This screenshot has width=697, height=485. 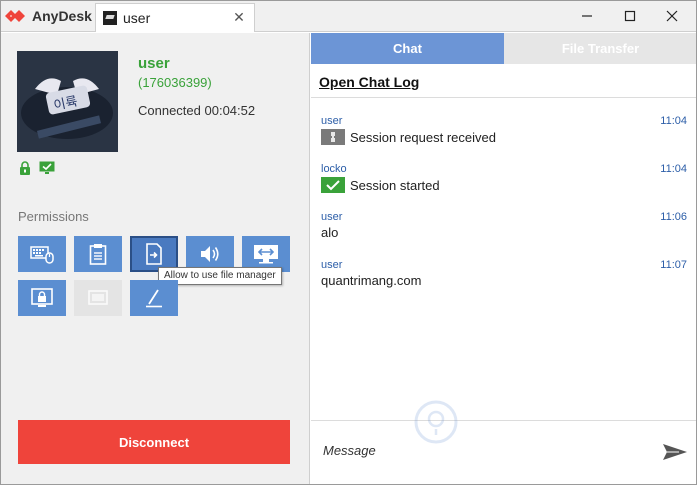 I want to click on permission-whiteboard-button, so click(x=154, y=298).